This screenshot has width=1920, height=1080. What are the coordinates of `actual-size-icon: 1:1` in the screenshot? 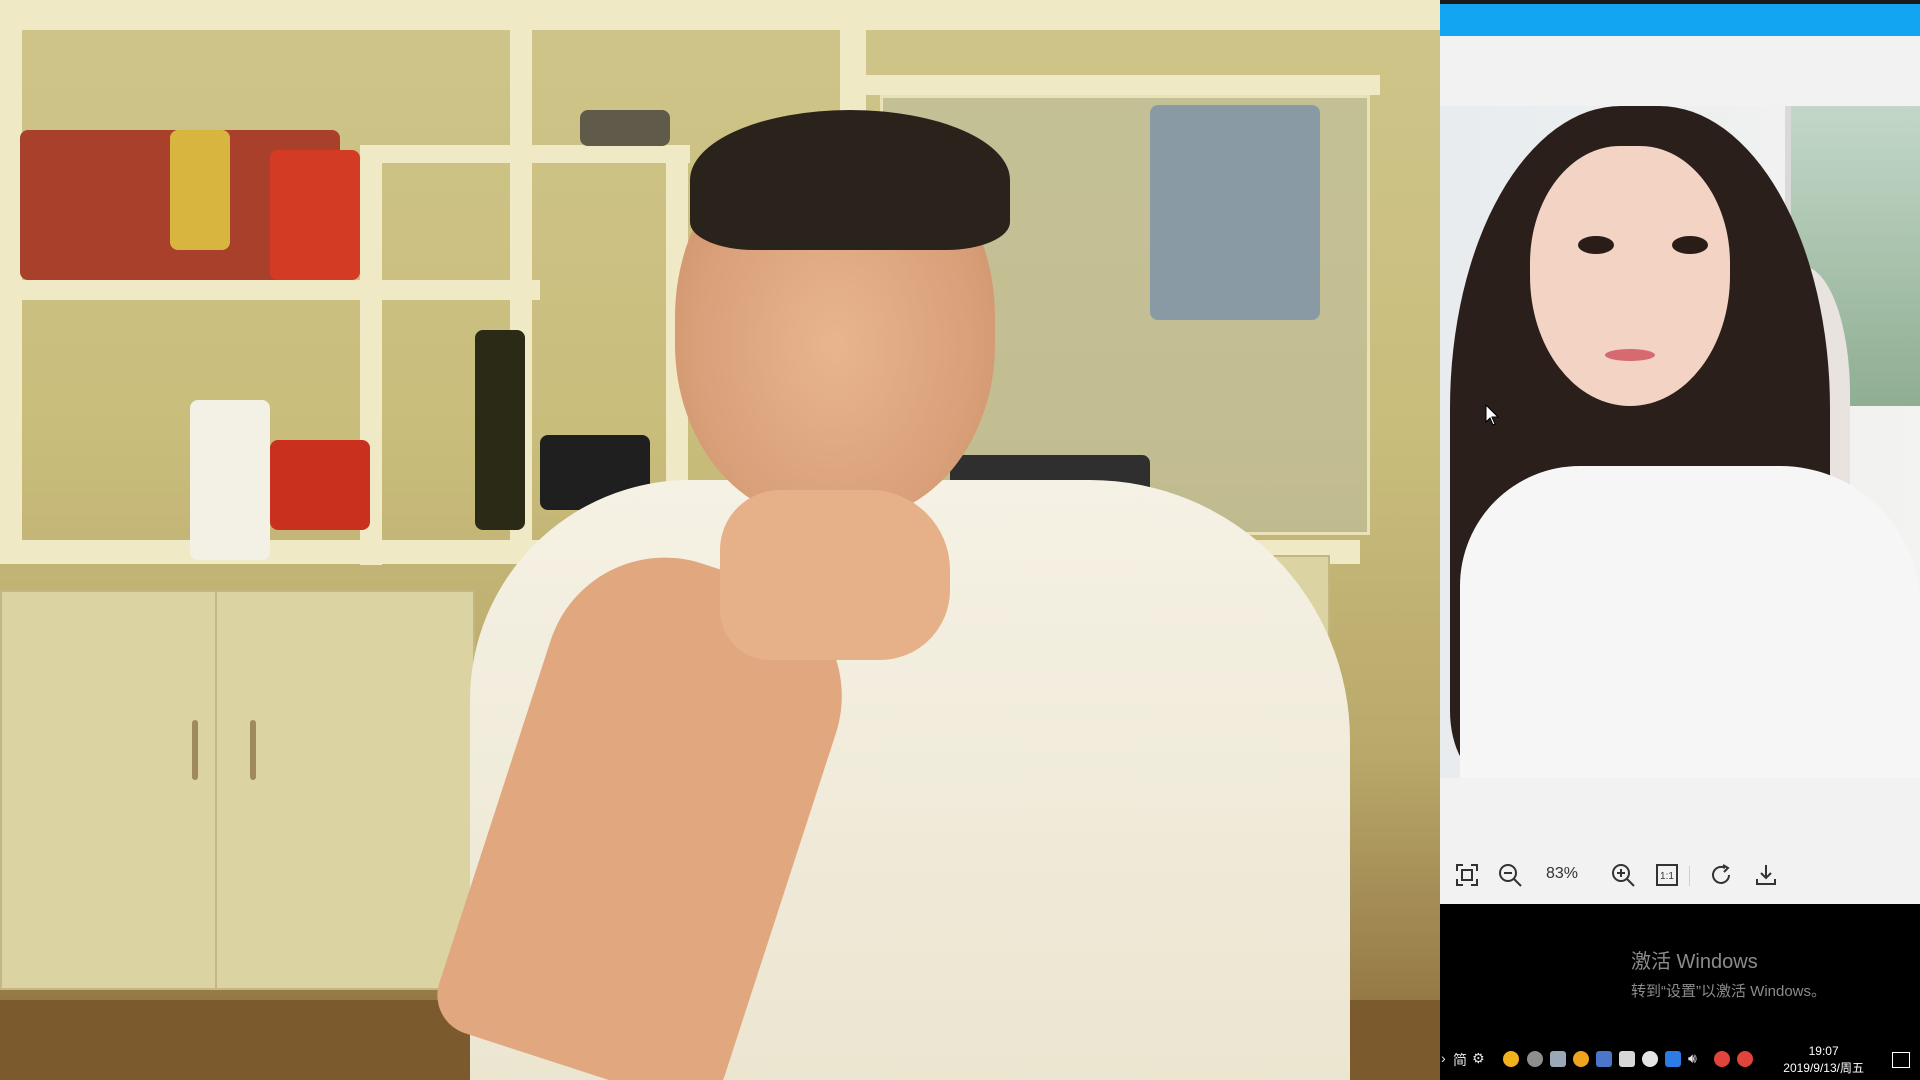 It's located at (1667, 875).